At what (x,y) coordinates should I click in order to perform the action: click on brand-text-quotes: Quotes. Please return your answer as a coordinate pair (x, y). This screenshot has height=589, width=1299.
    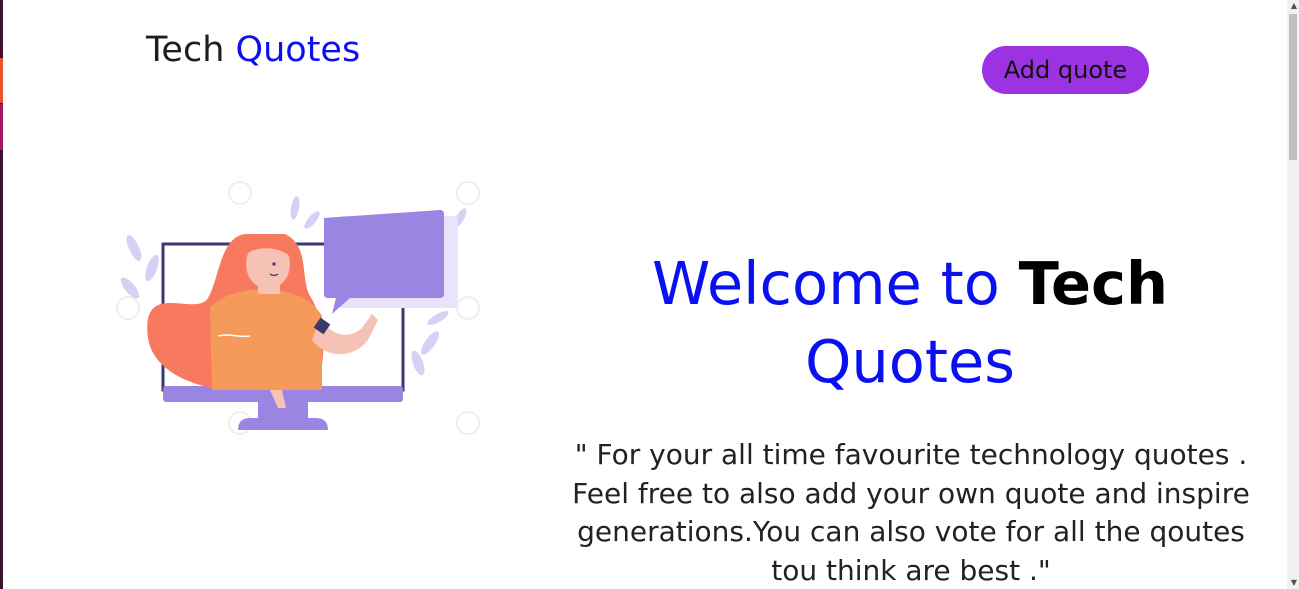
    Looking at the image, I should click on (298, 50).